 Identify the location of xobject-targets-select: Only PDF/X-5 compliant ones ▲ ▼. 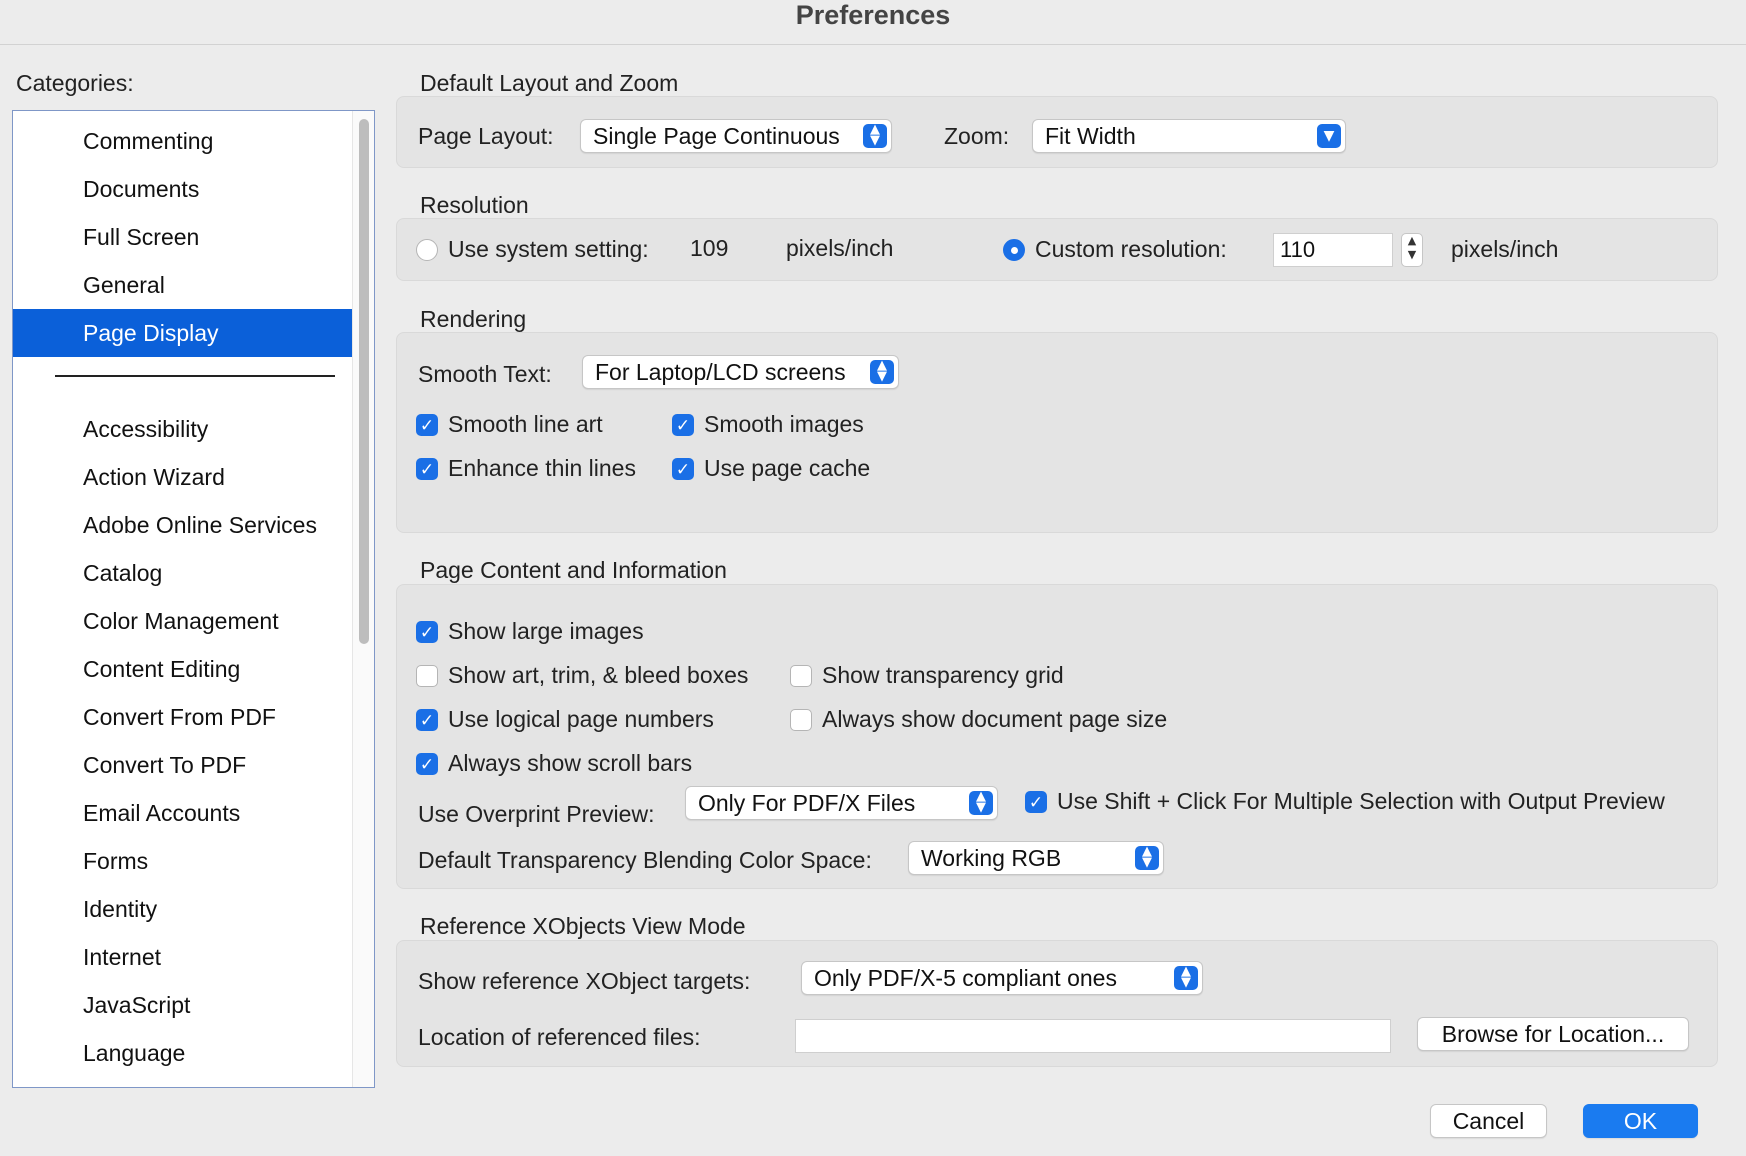
(1002, 978).